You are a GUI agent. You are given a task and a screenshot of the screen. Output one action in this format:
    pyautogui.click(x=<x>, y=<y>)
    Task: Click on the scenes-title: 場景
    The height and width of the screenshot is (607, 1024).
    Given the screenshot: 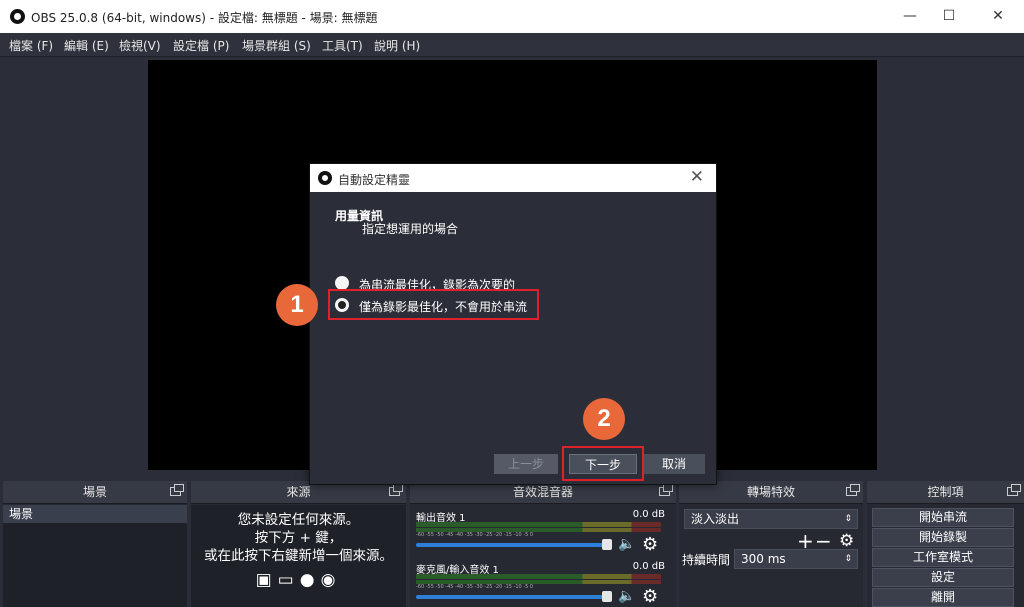 What is the action you would take?
    pyautogui.click(x=94, y=492)
    